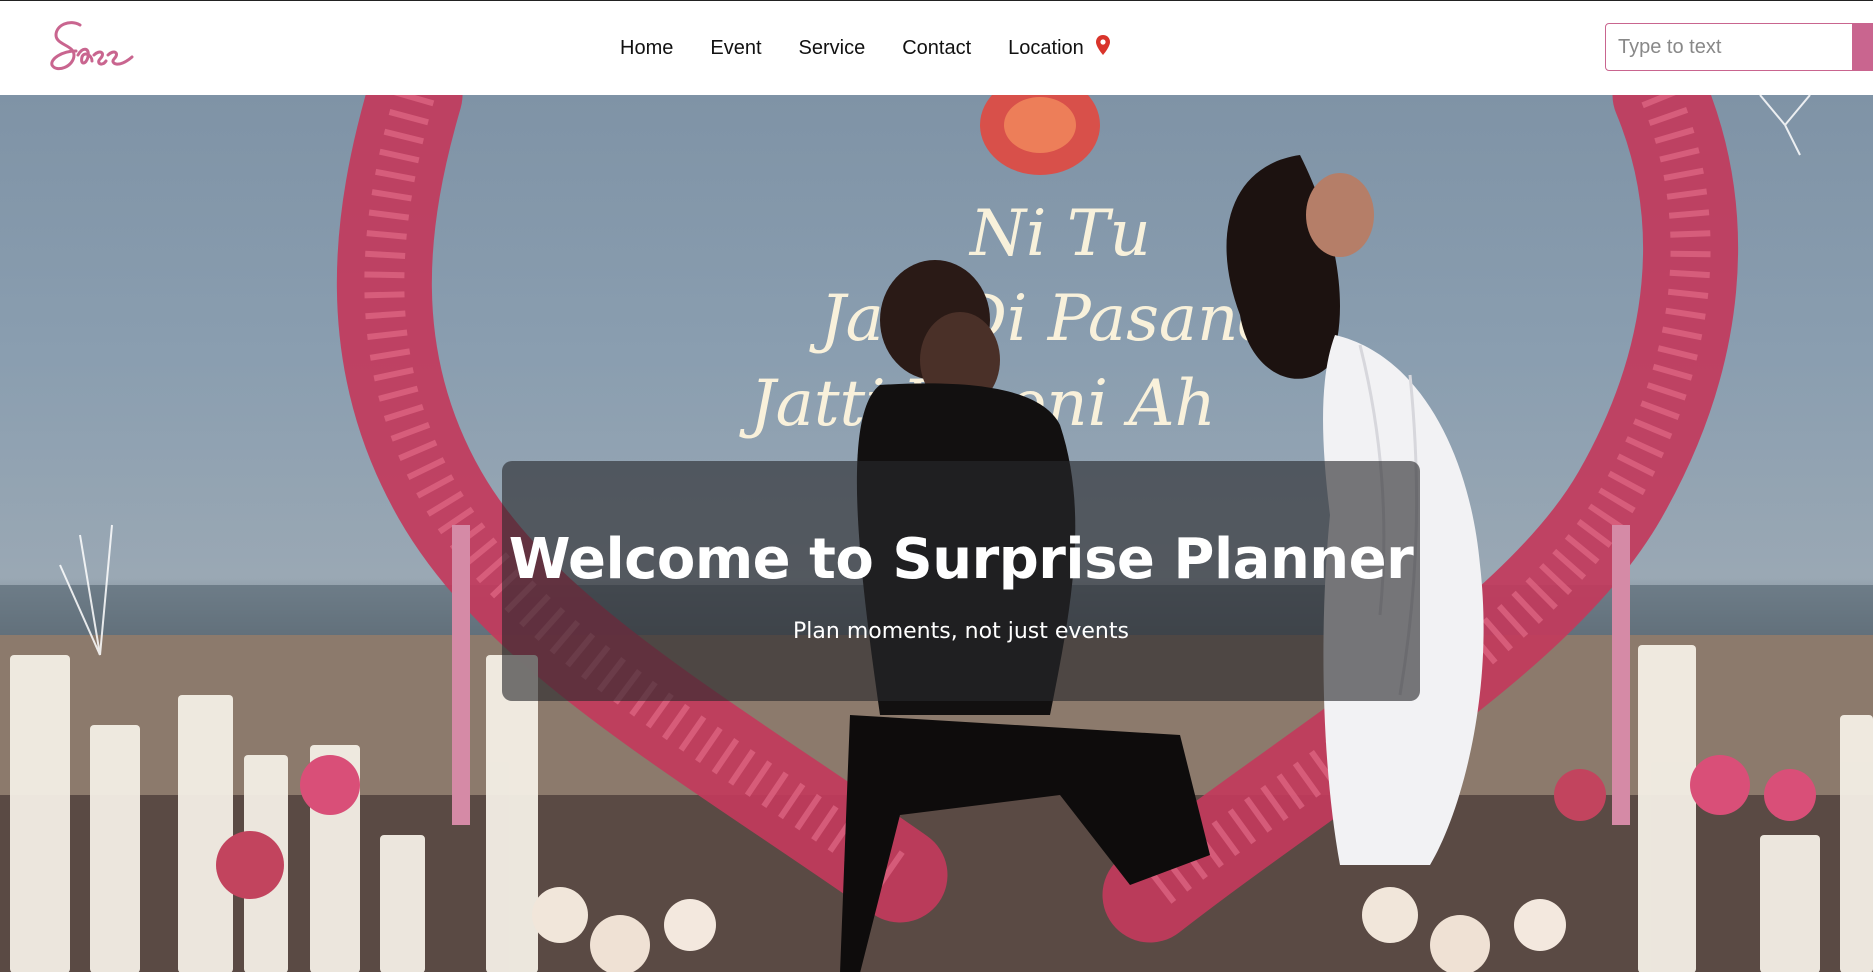  What do you see at coordinates (1059, 234) in the screenshot?
I see `svg-text: Ni Tu` at bounding box center [1059, 234].